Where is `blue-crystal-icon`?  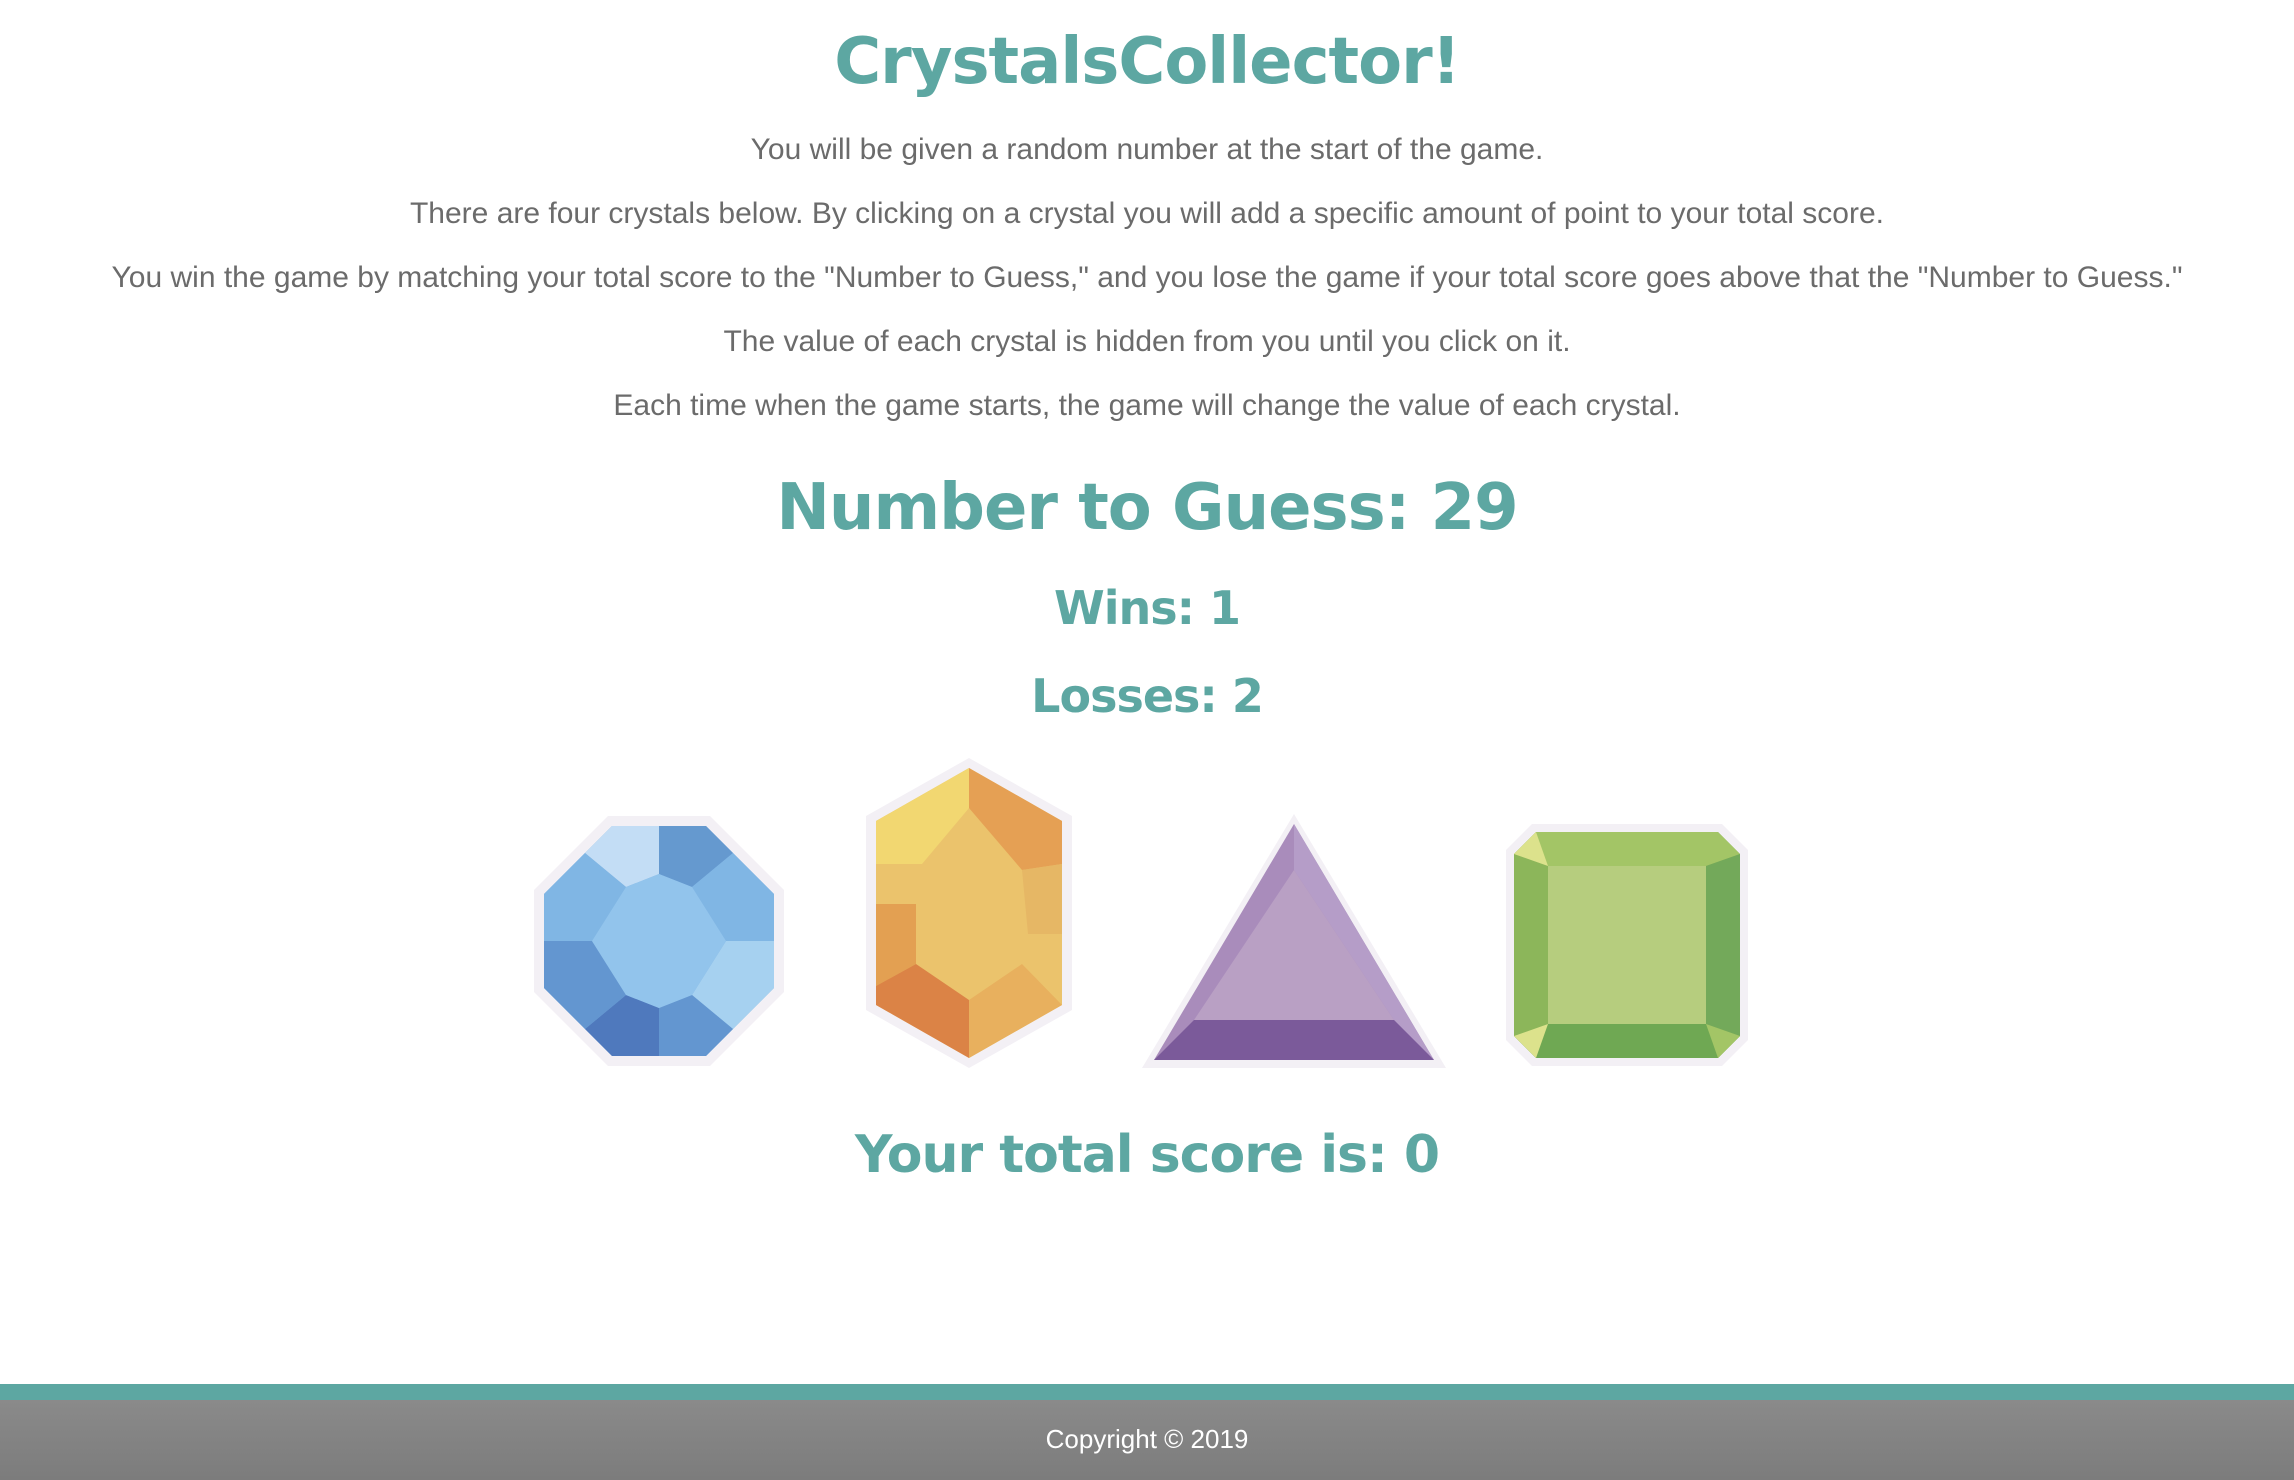 blue-crystal-icon is located at coordinates (659, 941).